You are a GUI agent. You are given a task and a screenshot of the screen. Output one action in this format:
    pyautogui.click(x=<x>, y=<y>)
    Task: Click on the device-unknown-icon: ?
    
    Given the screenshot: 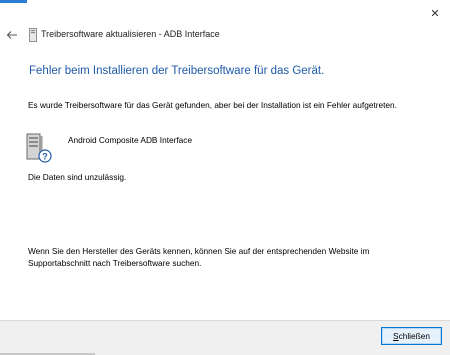 What is the action you would take?
    pyautogui.click(x=39, y=148)
    